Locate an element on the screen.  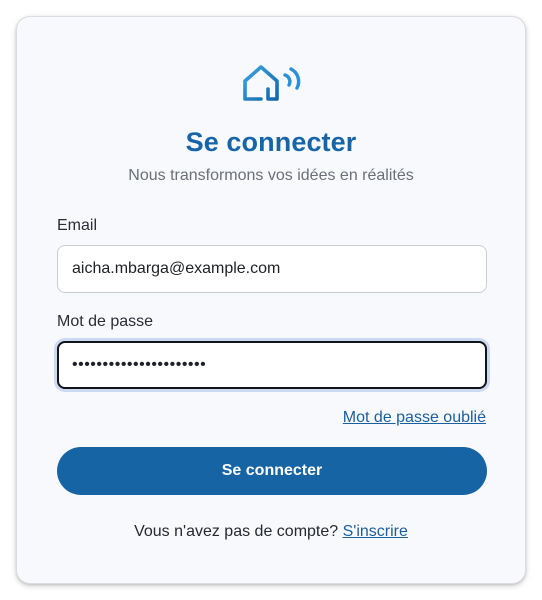
page-subtitle: Nous transformons vos idées en réalités is located at coordinates (271, 175).